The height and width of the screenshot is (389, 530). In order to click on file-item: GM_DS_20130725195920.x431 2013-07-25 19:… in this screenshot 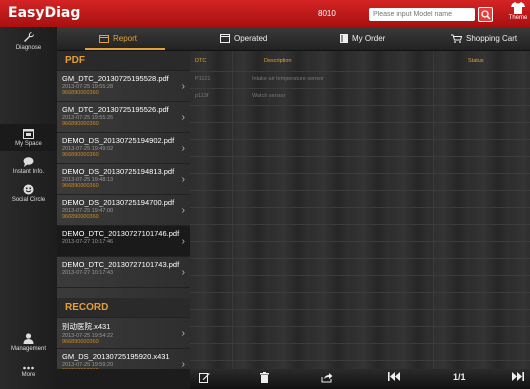, I will do `click(123, 359)`.